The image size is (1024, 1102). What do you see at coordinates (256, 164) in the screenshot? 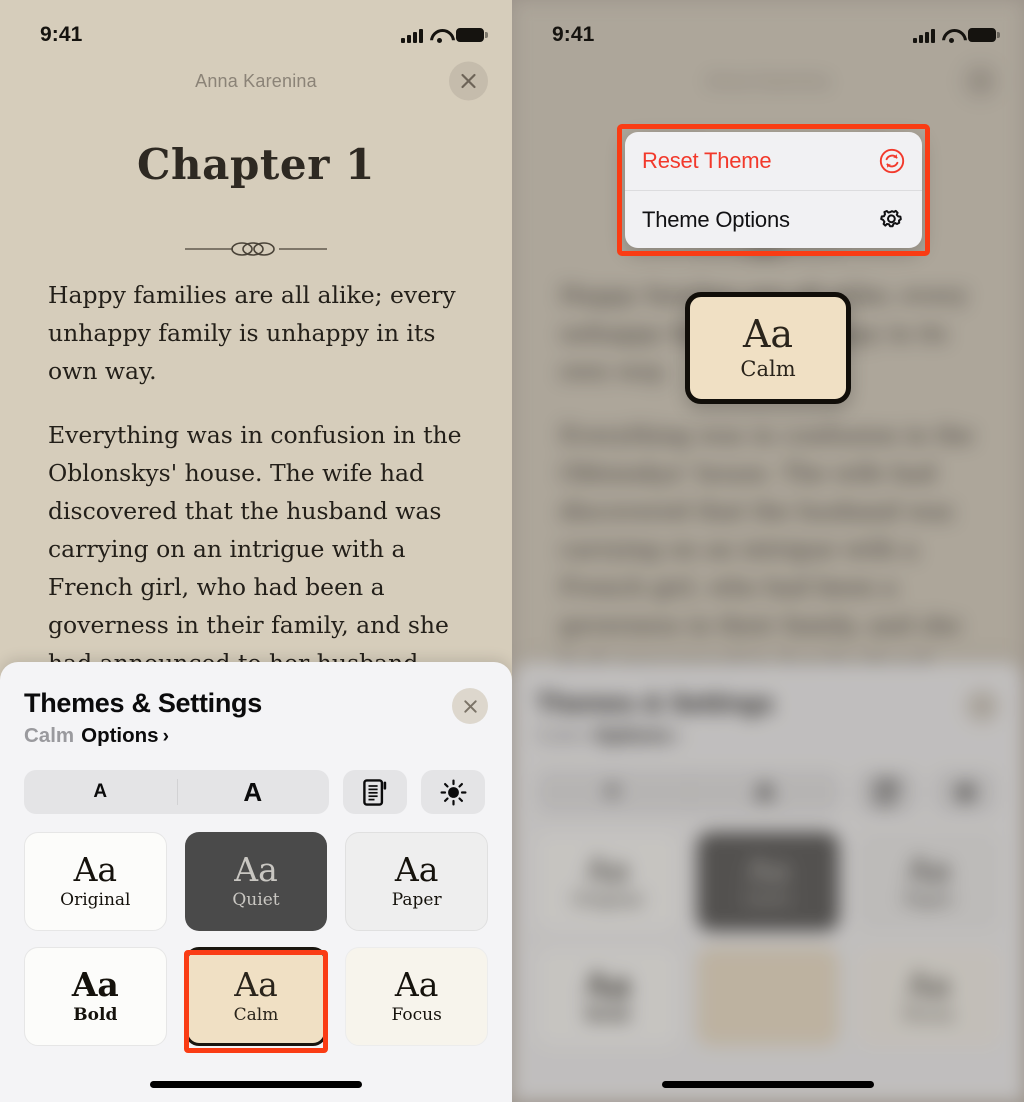
I see `chapter-title: Chapter 1` at bounding box center [256, 164].